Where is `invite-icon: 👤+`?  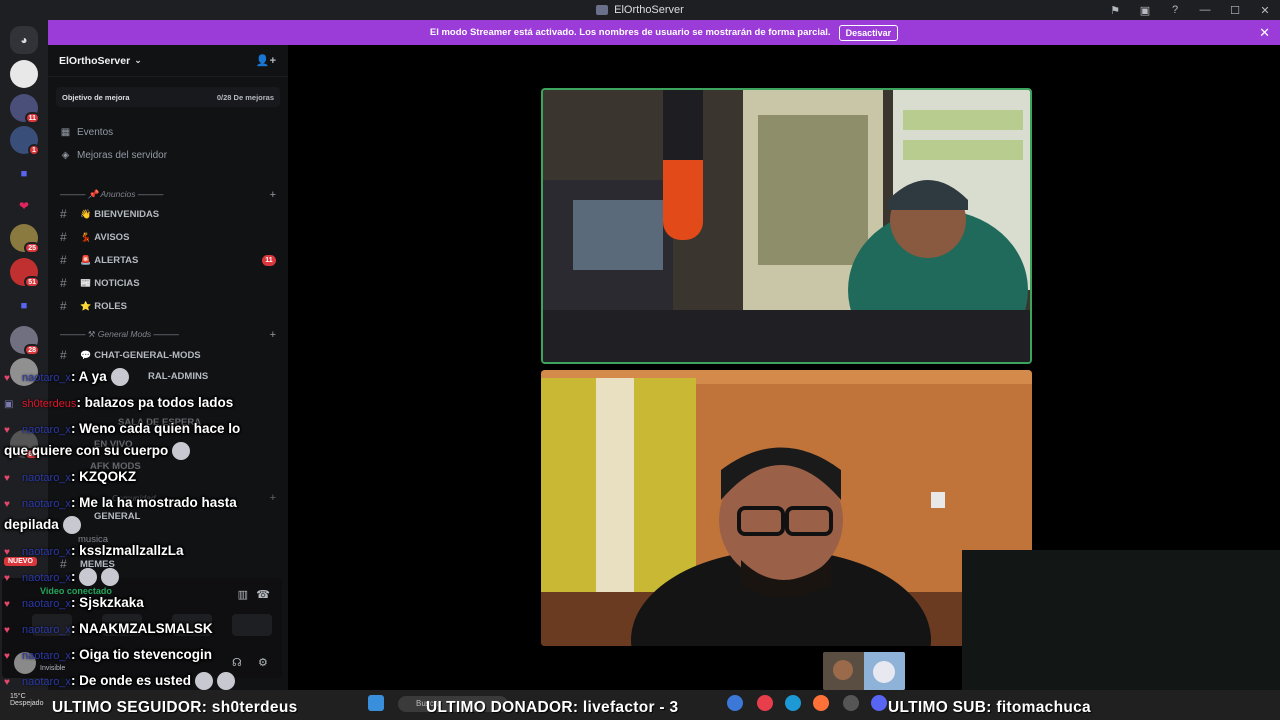
invite-icon: 👤+ is located at coordinates (266, 60).